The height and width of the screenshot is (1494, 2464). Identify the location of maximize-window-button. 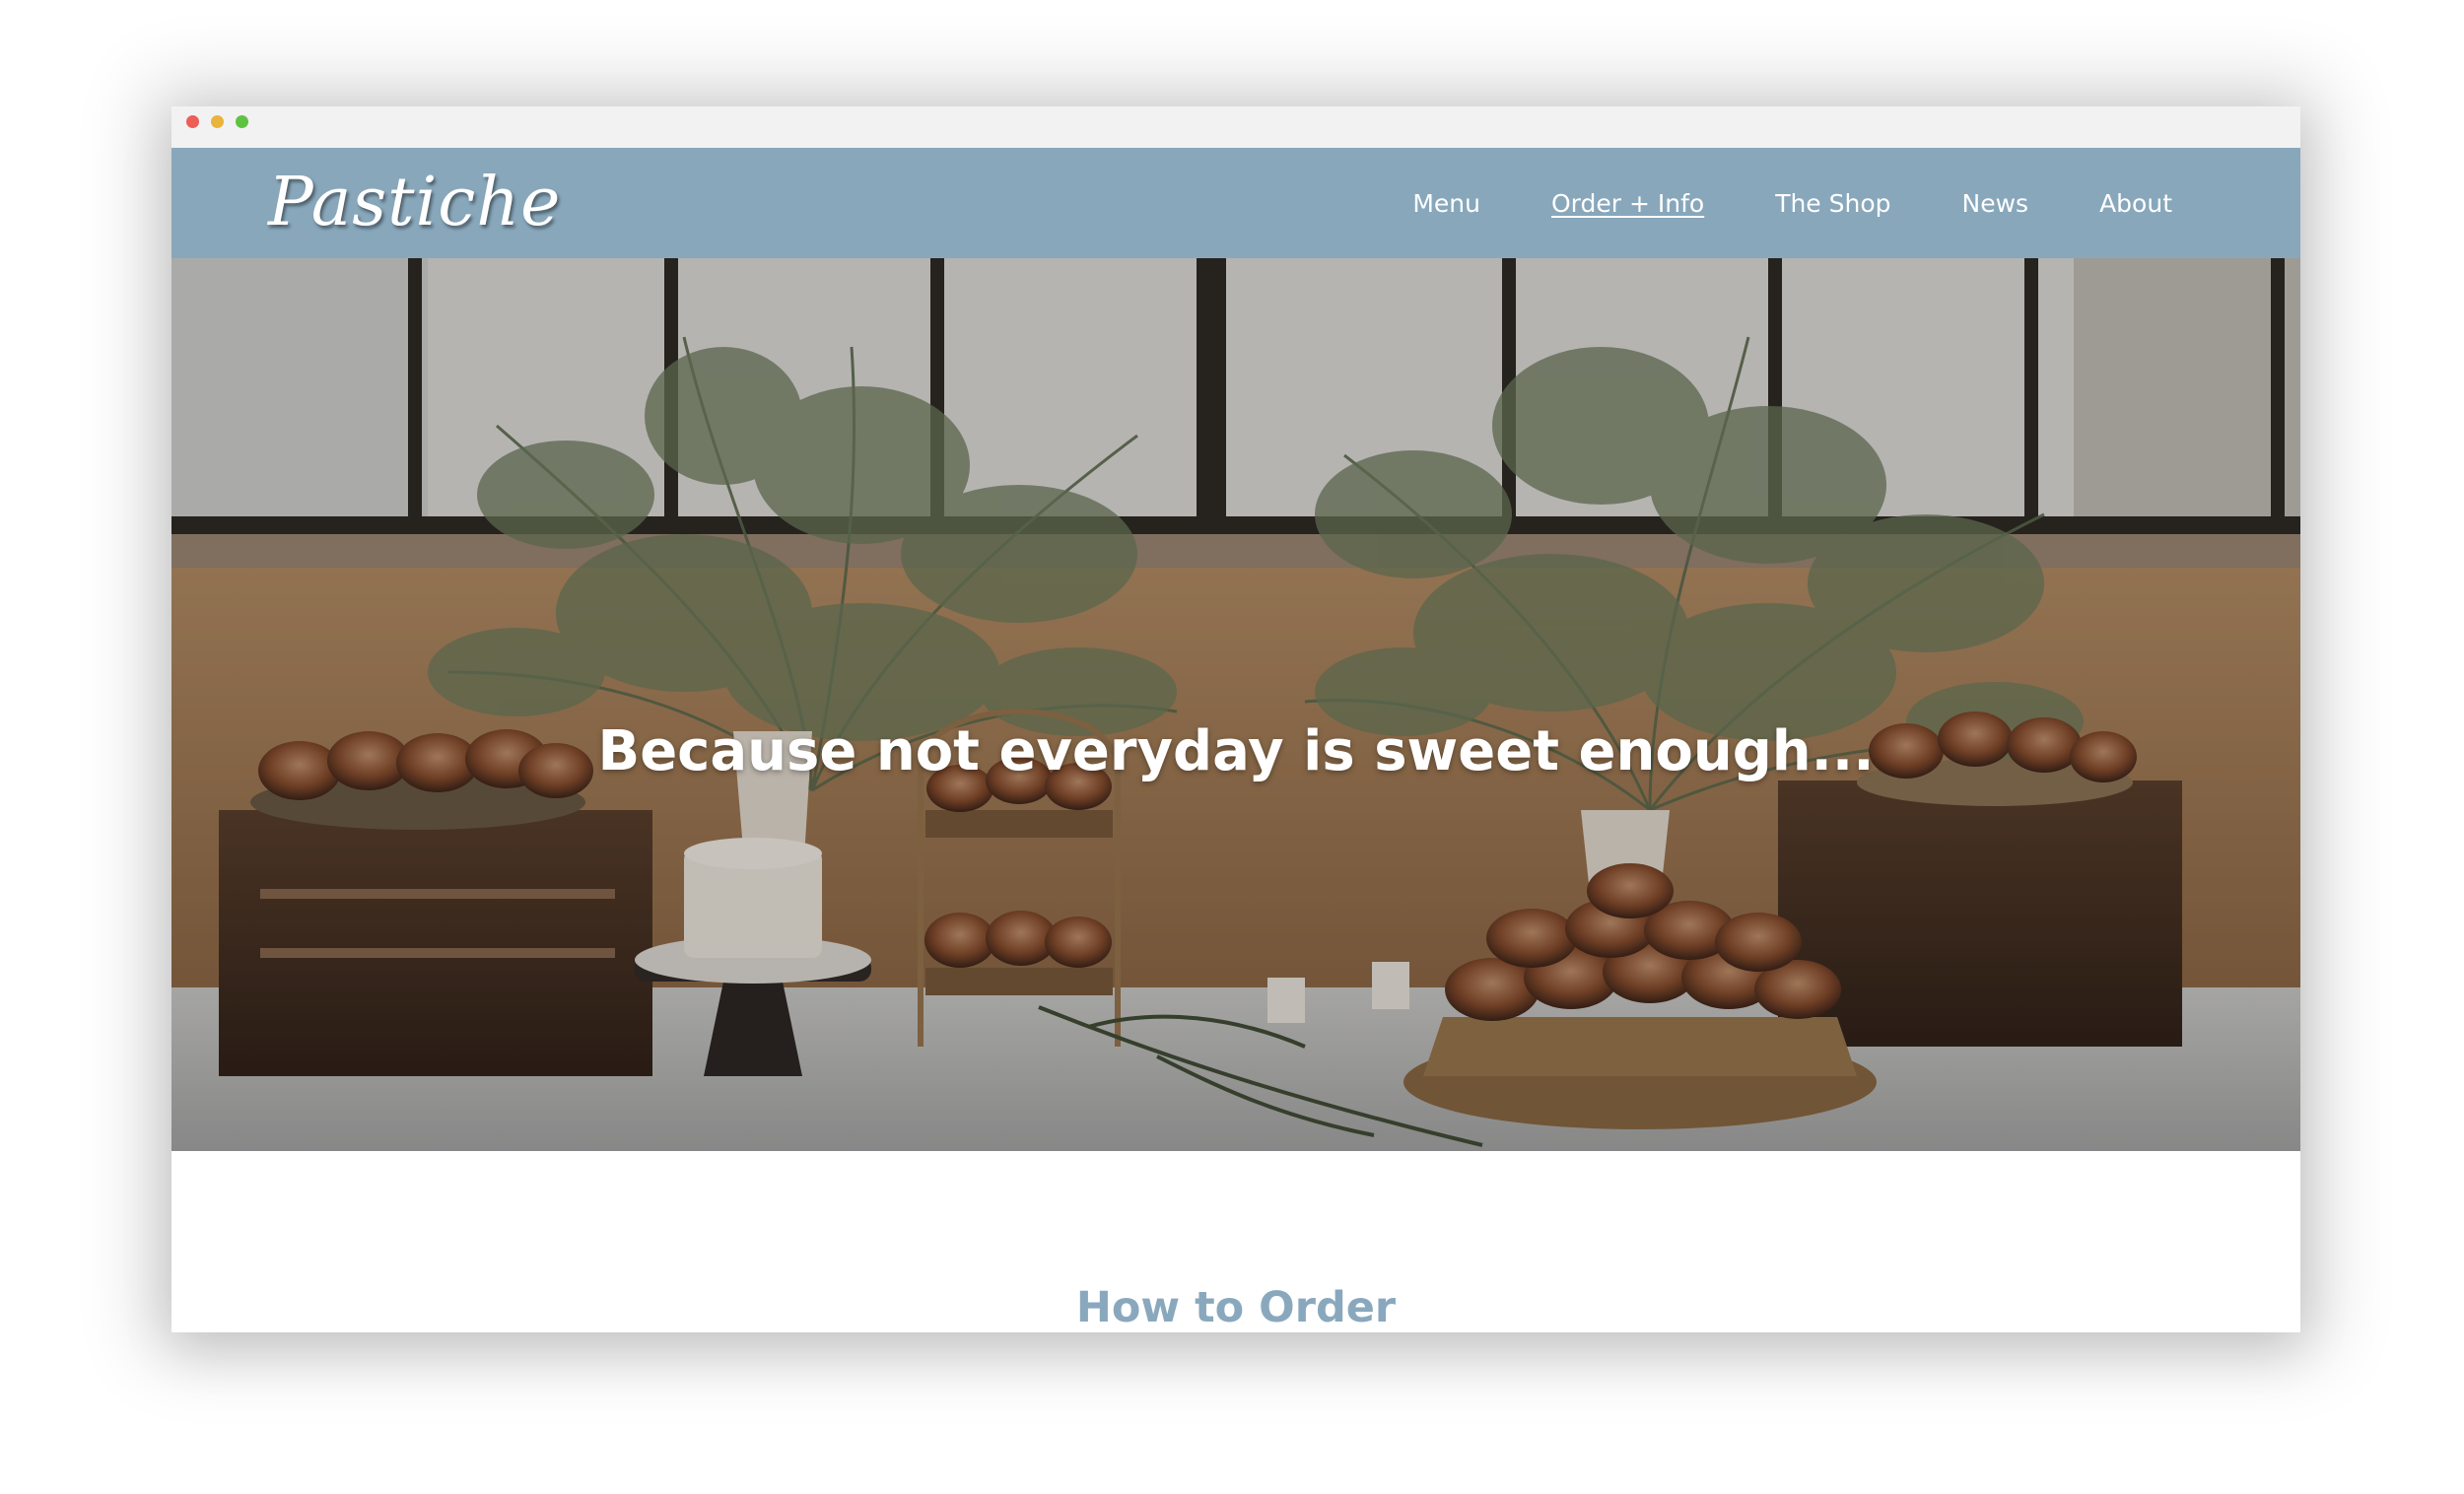
(242, 121).